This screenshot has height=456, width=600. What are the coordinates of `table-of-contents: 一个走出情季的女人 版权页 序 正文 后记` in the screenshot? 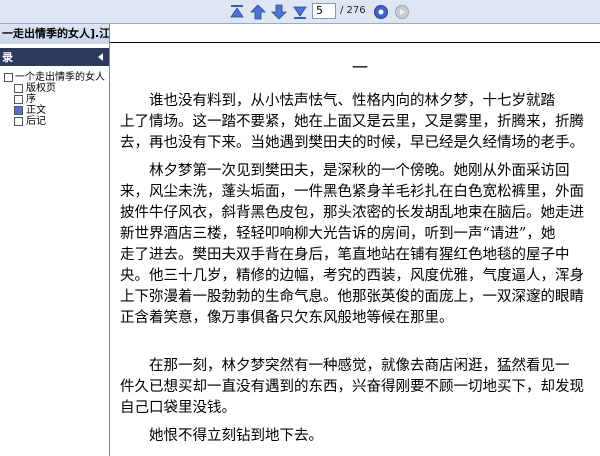 It's located at (54, 99).